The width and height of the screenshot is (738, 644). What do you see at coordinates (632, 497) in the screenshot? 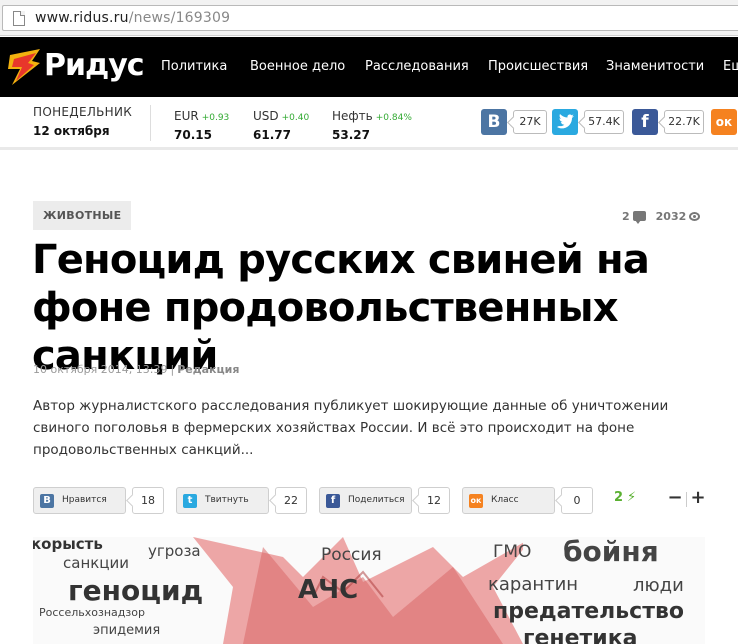
I see `lightning-icon: ⚡` at bounding box center [632, 497].